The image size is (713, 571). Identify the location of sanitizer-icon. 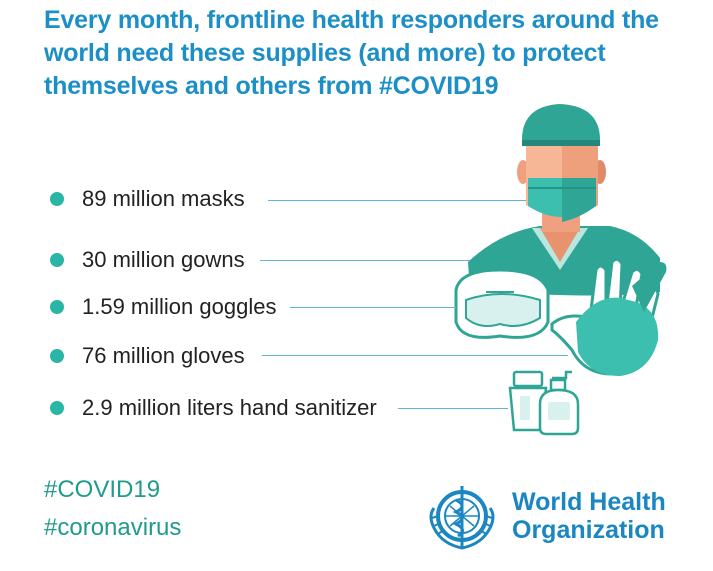
(544, 403).